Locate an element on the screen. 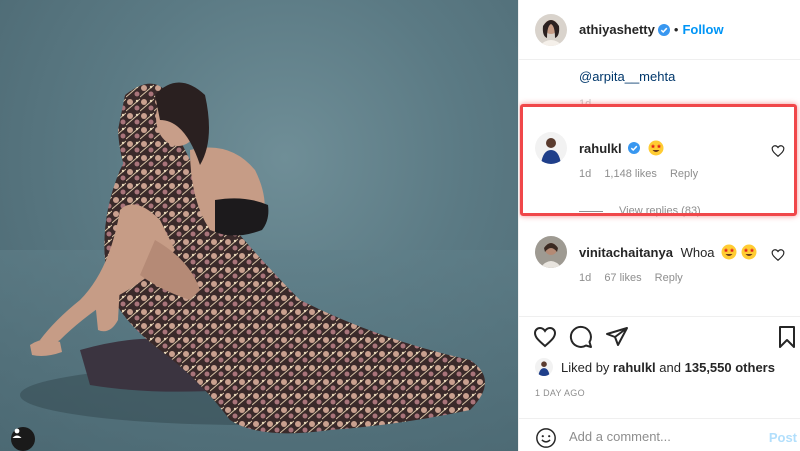 Image resolution: width=800 pixels, height=451 pixels. author-username: athiyashetty is located at coordinates (617, 29).